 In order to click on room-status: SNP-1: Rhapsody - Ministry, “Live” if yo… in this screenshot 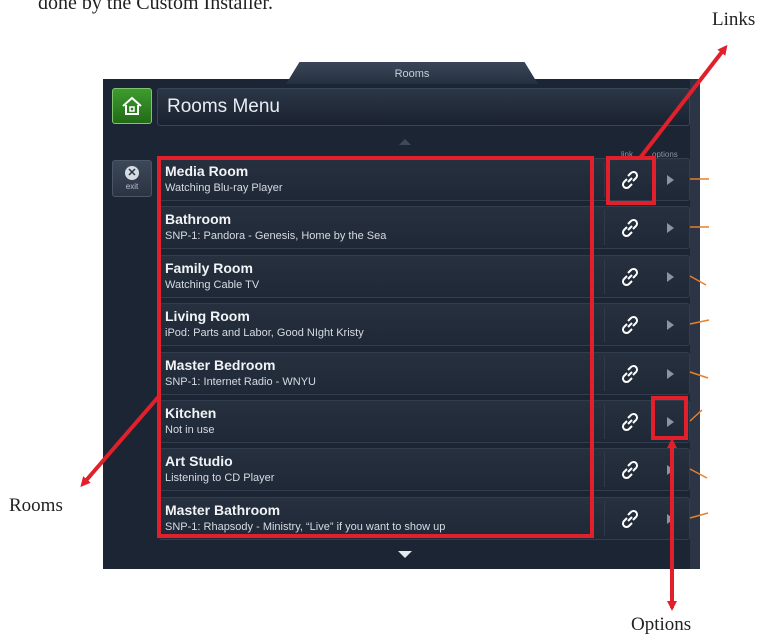, I will do `click(305, 526)`.